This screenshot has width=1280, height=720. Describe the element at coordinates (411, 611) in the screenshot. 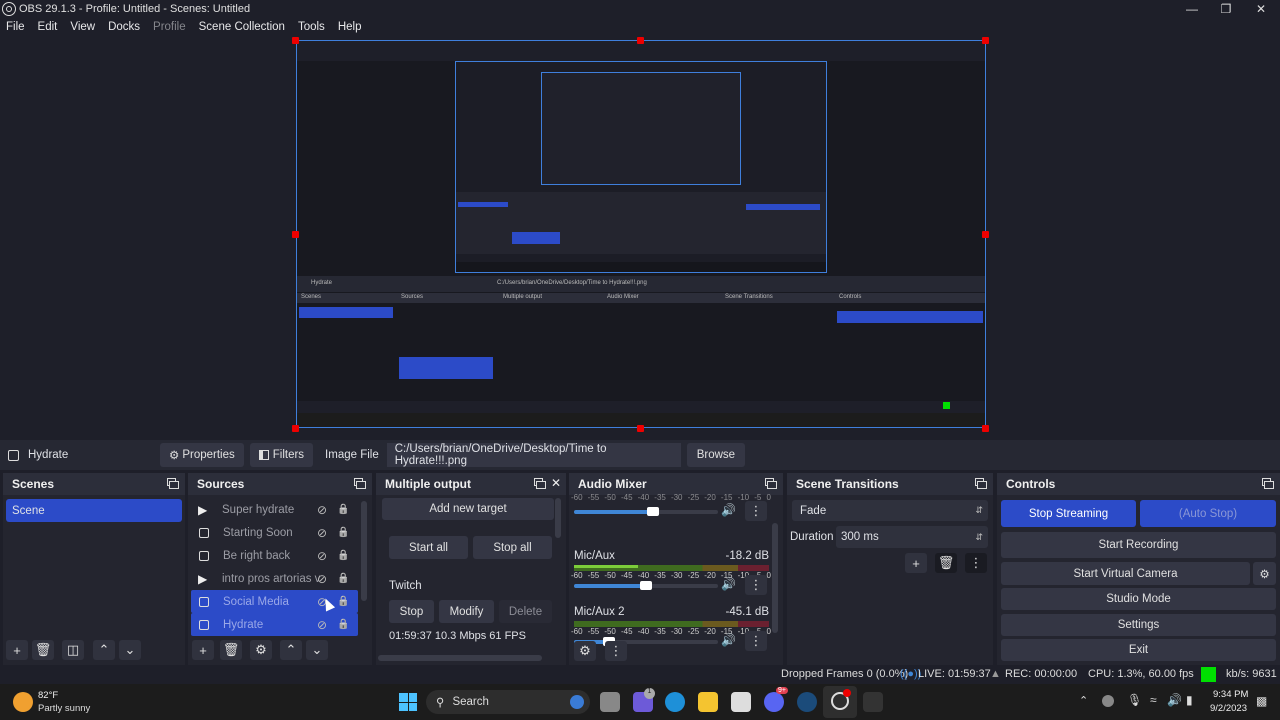

I see `target-stop-button: Stop` at that location.